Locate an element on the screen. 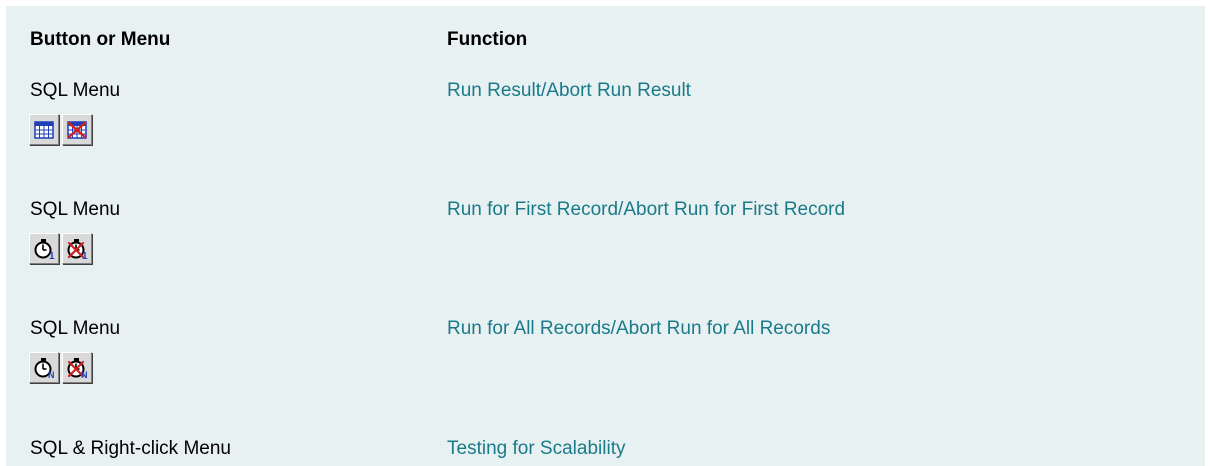 The height and width of the screenshot is (466, 1211). run-all-records-stopwatch-icon: N is located at coordinates (44, 368).